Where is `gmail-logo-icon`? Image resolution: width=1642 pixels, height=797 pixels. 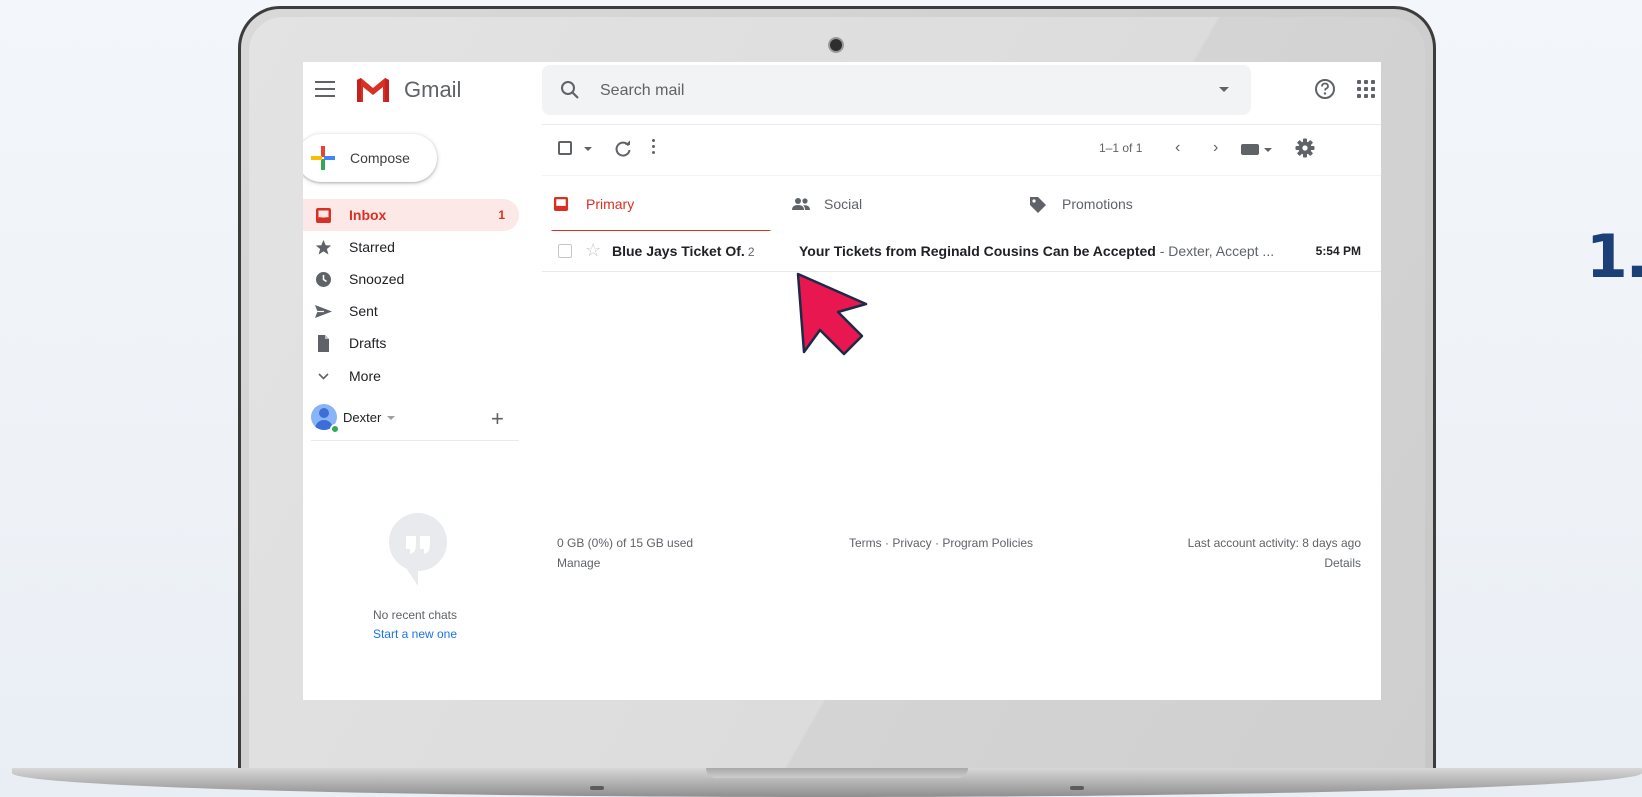
gmail-logo-icon is located at coordinates (373, 90).